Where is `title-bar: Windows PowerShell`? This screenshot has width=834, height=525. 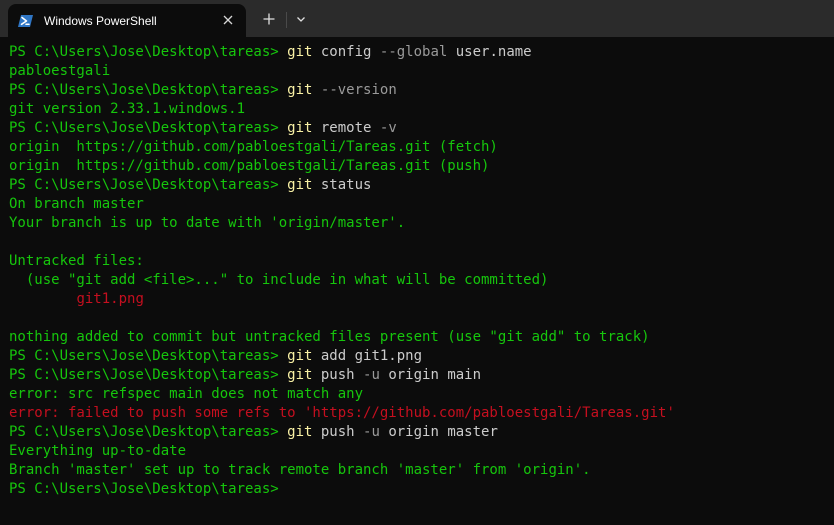 title-bar: Windows PowerShell is located at coordinates (417, 18).